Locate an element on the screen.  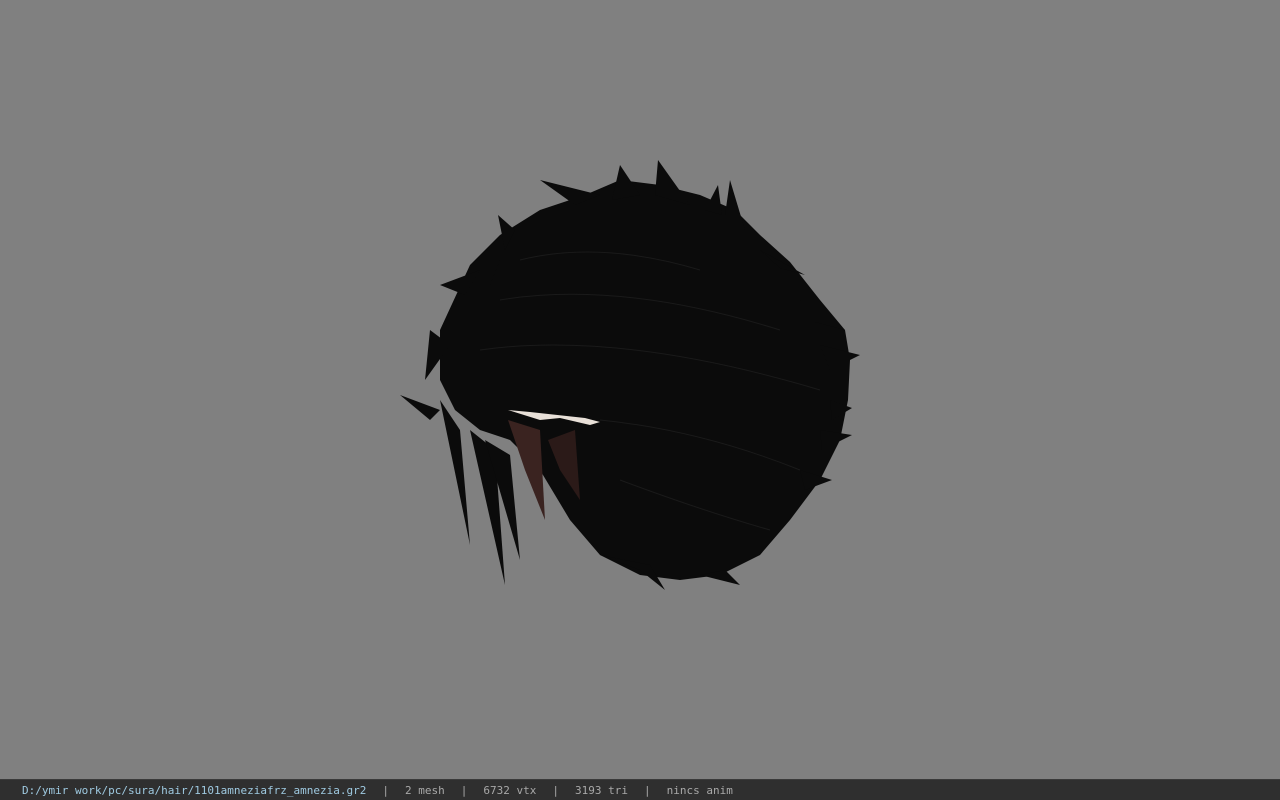
mesh-count: 2 mesh is located at coordinates (425, 790).